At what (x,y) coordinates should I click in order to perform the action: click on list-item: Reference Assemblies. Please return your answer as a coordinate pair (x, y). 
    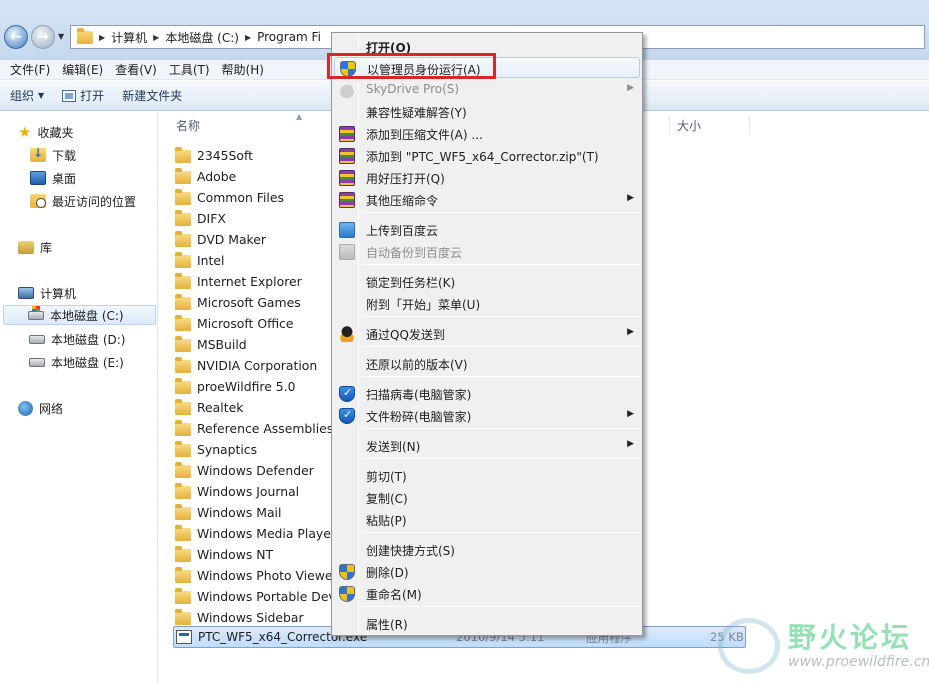
    Looking at the image, I should click on (254, 428).